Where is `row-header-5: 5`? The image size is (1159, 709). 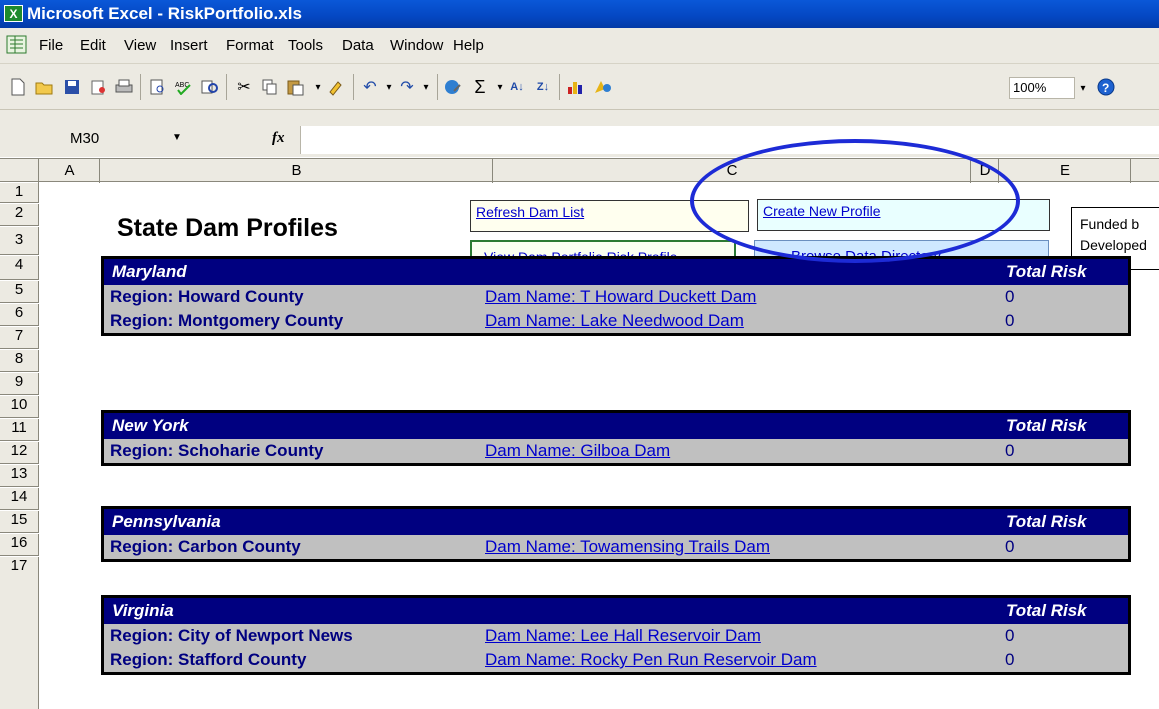
row-header-5: 5 is located at coordinates (19, 292).